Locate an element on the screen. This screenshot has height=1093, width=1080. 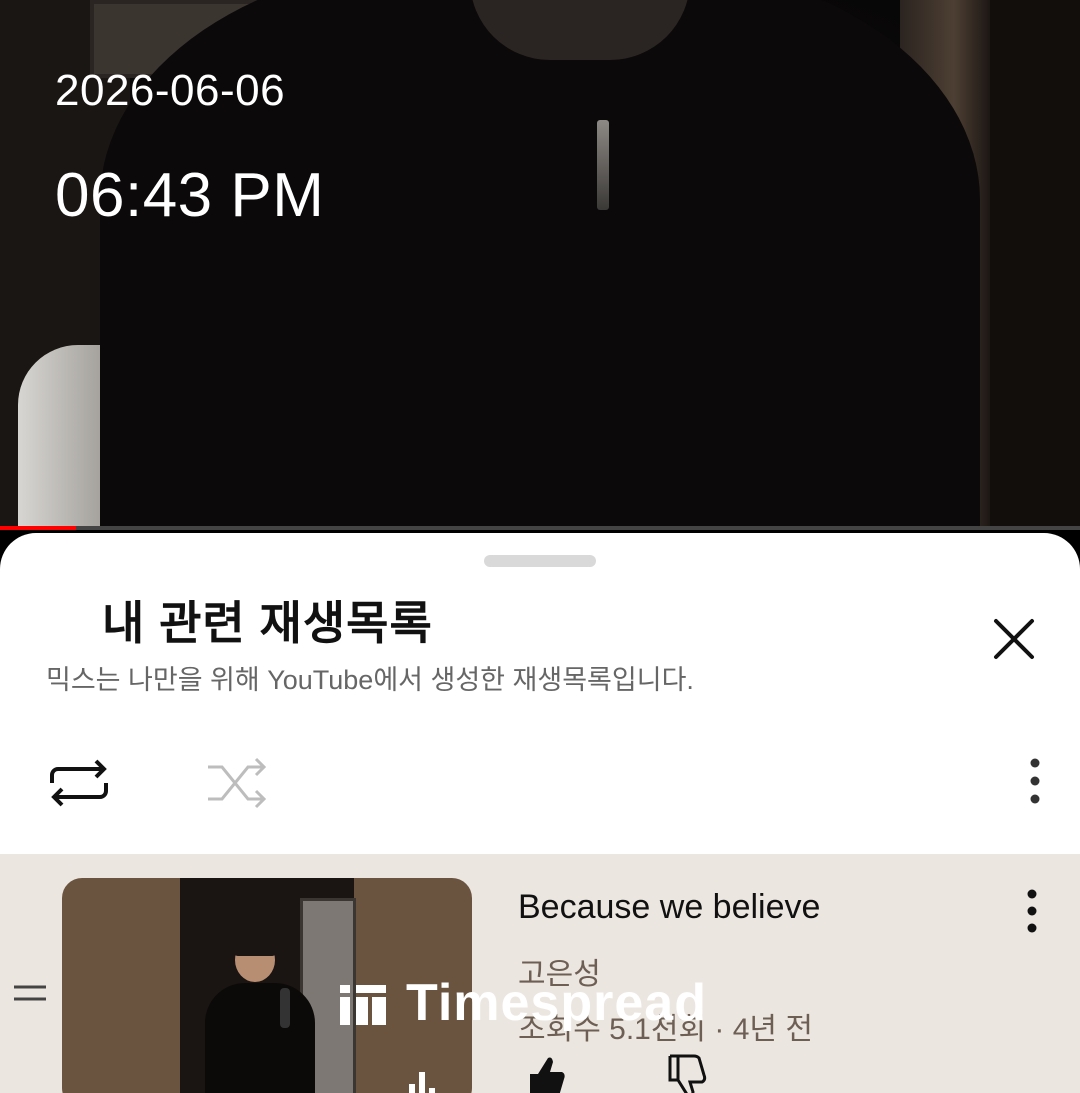
sheet-title: 내 관련 재생목록 is located at coordinates (267, 623).